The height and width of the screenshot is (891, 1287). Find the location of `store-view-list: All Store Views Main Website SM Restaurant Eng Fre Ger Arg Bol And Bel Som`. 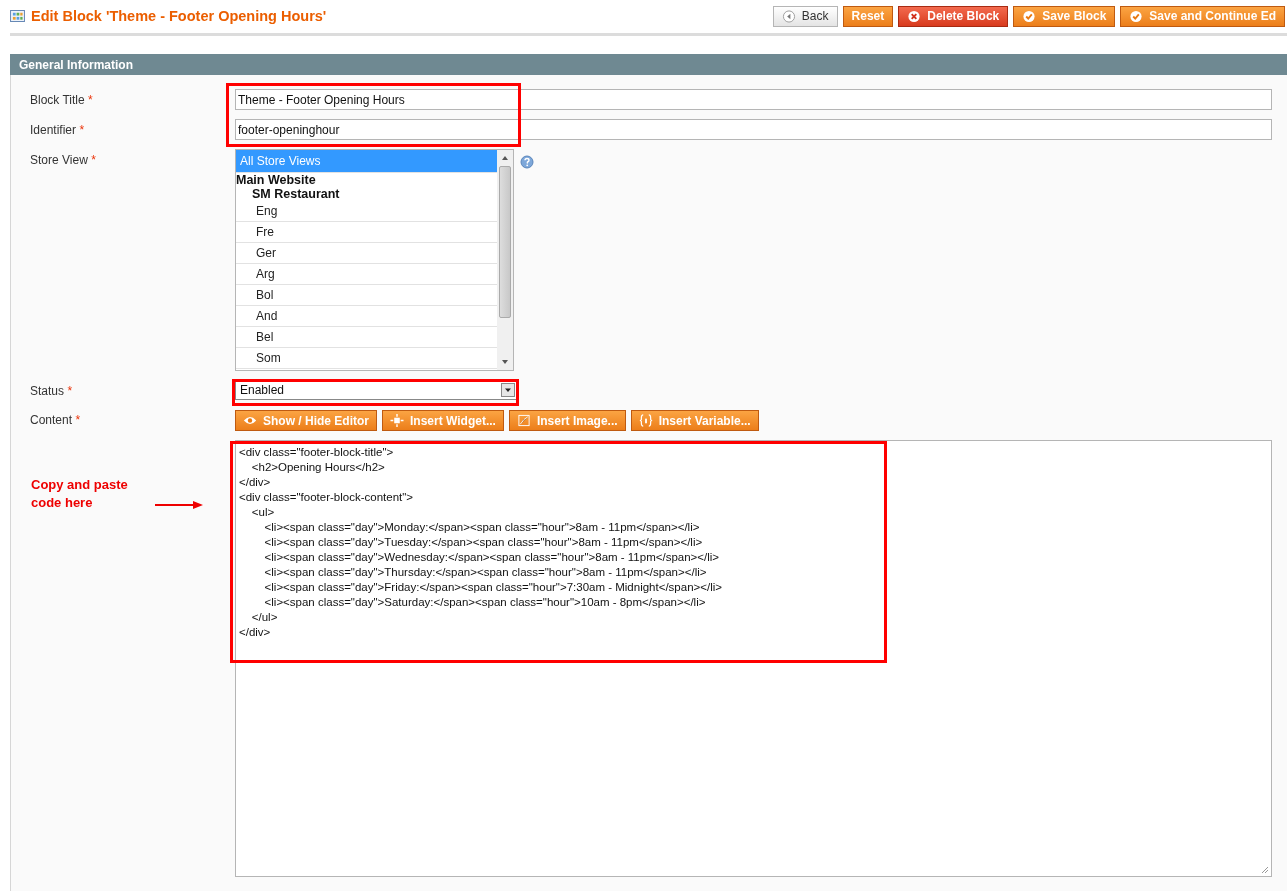

store-view-list: All Store Views Main Website SM Restaurant Eng Fre Ger Arg Bol And Bel Som is located at coordinates (374, 260).